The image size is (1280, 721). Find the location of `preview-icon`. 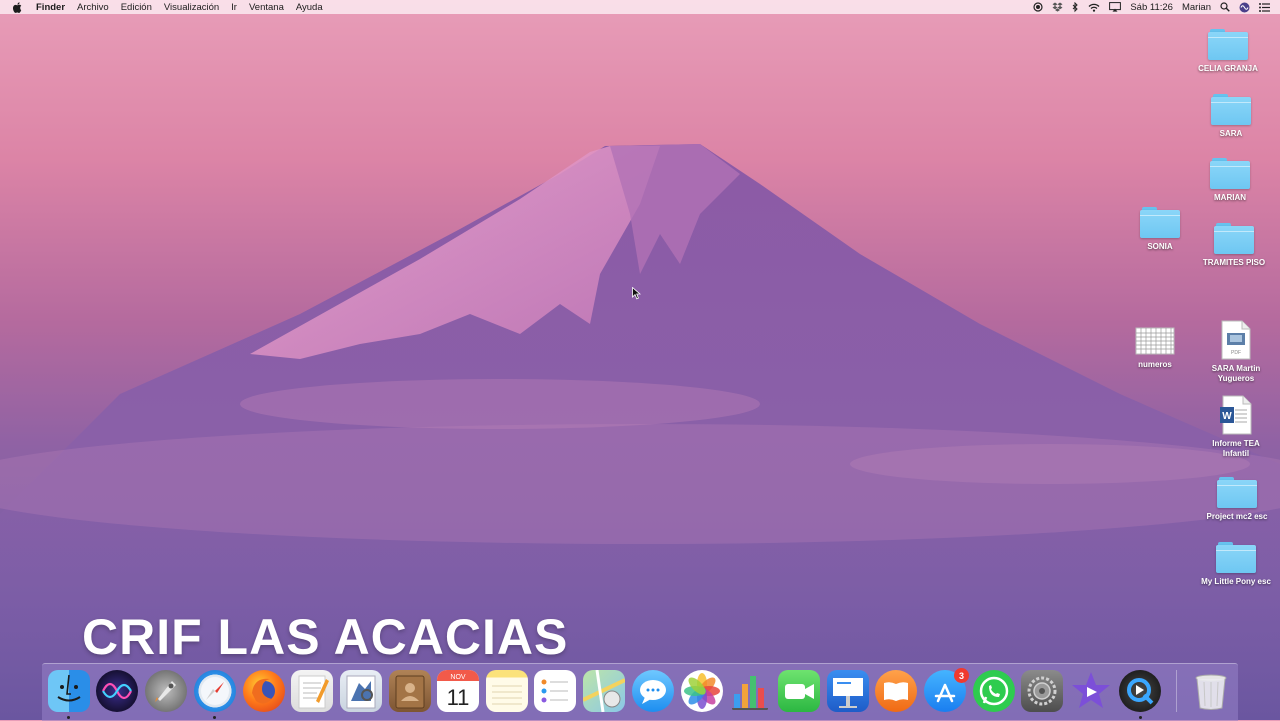

preview-icon is located at coordinates (361, 691).